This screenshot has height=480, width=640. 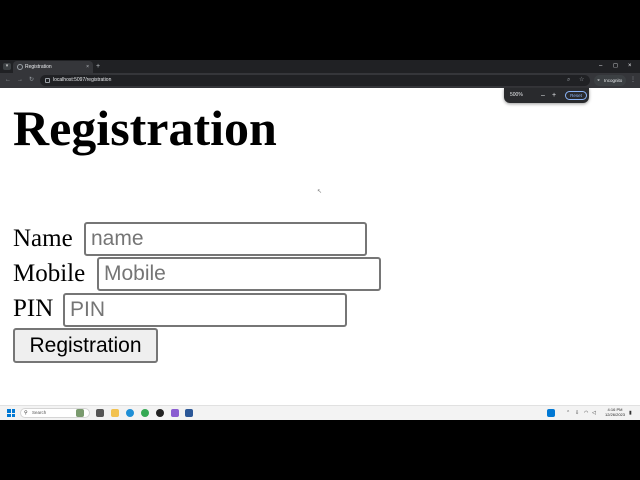 What do you see at coordinates (80, 413) in the screenshot?
I see `widget-icon` at bounding box center [80, 413].